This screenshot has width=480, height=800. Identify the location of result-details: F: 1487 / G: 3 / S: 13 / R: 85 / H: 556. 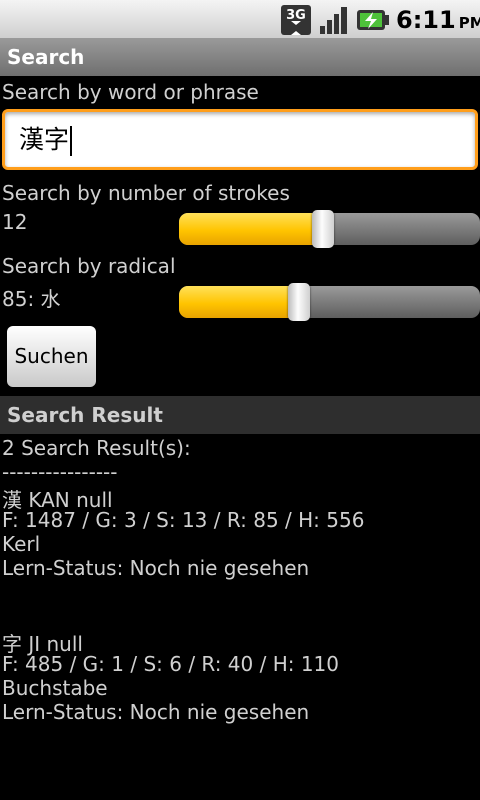
(183, 520).